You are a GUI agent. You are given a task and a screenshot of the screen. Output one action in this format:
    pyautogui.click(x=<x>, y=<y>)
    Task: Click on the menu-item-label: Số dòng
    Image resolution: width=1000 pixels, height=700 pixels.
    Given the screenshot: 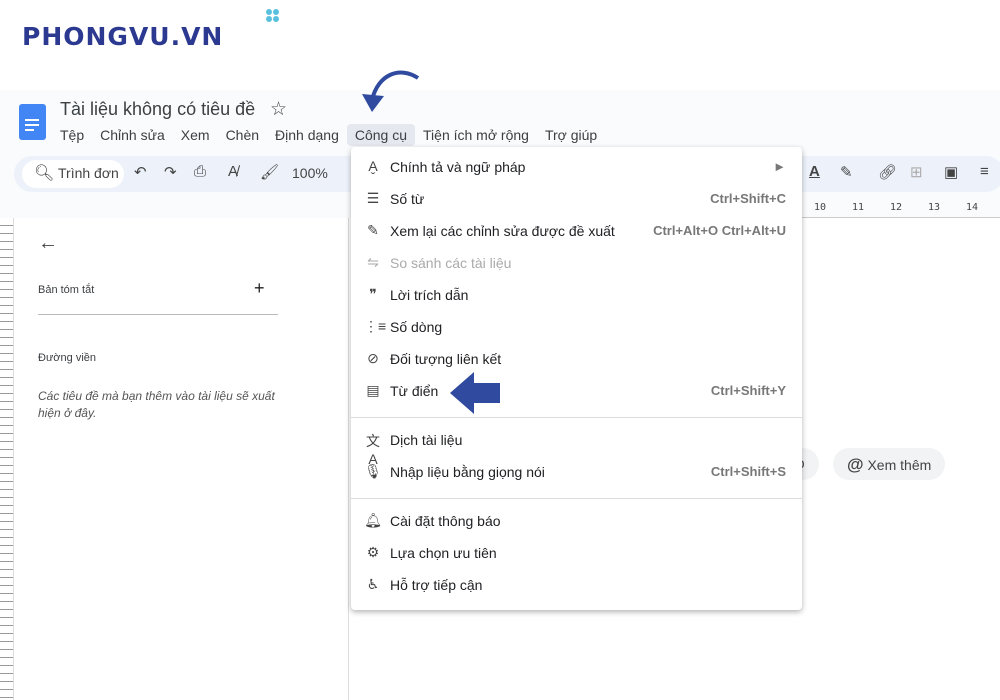 What is the action you would take?
    pyautogui.click(x=416, y=327)
    